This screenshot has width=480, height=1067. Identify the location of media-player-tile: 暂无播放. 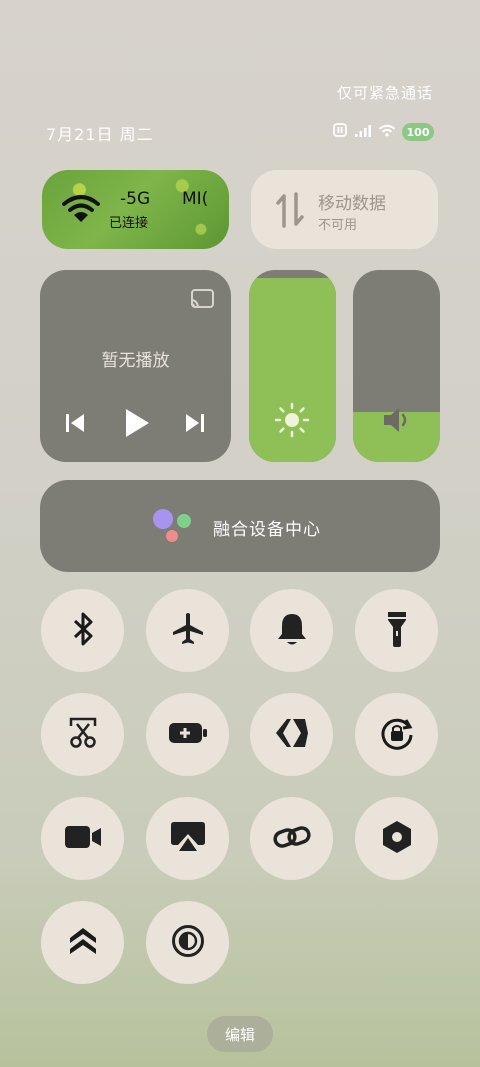
(135, 366).